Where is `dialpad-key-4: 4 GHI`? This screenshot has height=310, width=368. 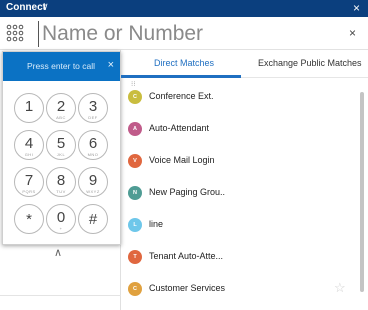 dialpad-key-4: 4 GHI is located at coordinates (29, 145).